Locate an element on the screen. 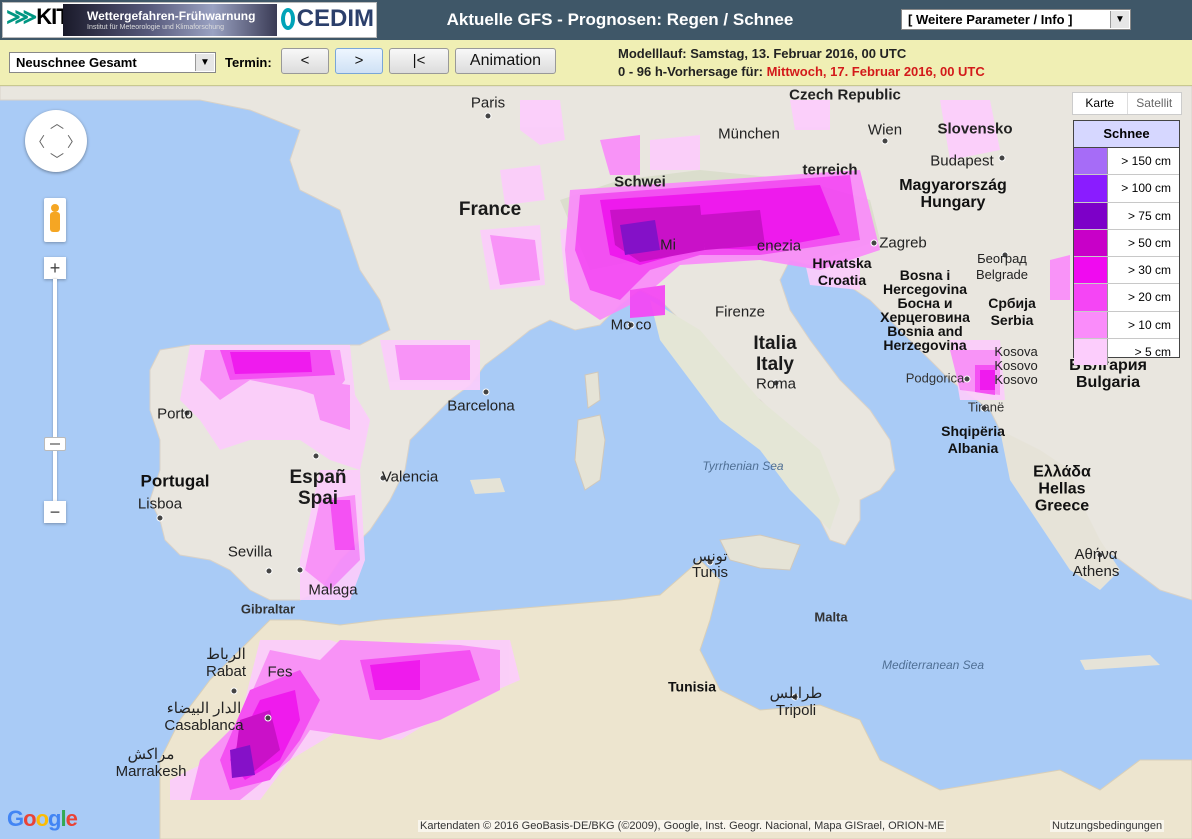 This screenshot has height=839, width=1192. zoom-in-button: + is located at coordinates (55, 268).